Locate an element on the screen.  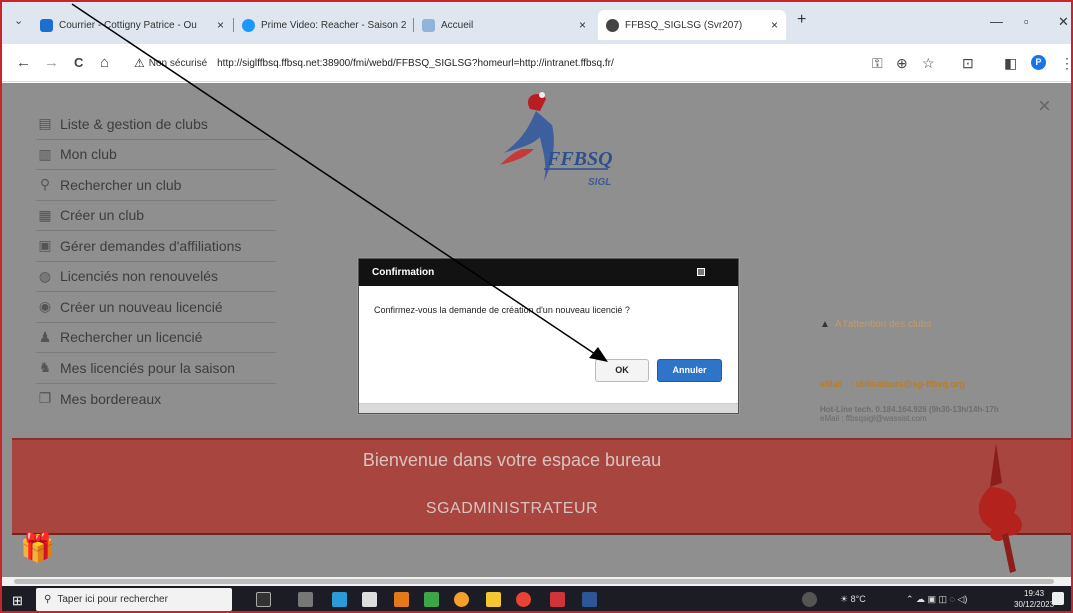
side-panel-icon: ◧ is located at coordinates (1010, 63).